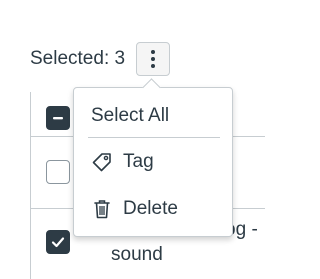 The image size is (320, 279). I want to click on row-title-continued: sound, so click(137, 255).